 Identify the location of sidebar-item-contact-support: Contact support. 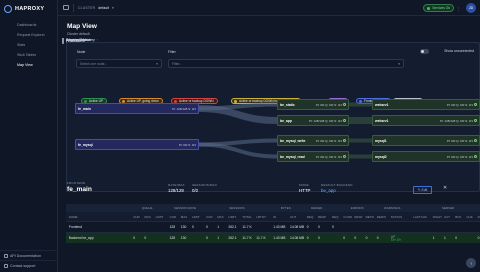
(29, 265).